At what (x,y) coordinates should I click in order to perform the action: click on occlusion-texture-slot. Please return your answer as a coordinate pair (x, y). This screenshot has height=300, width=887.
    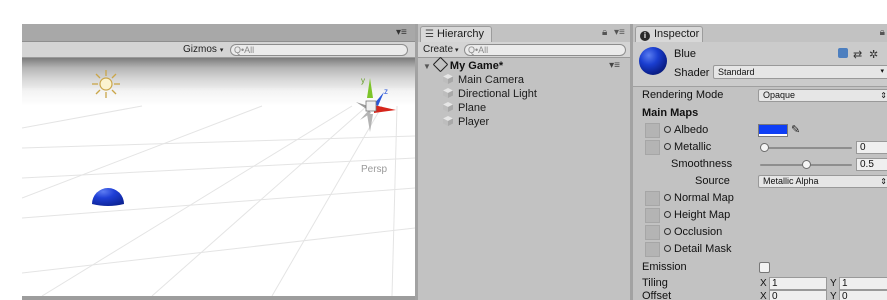
    Looking at the image, I should click on (652, 232).